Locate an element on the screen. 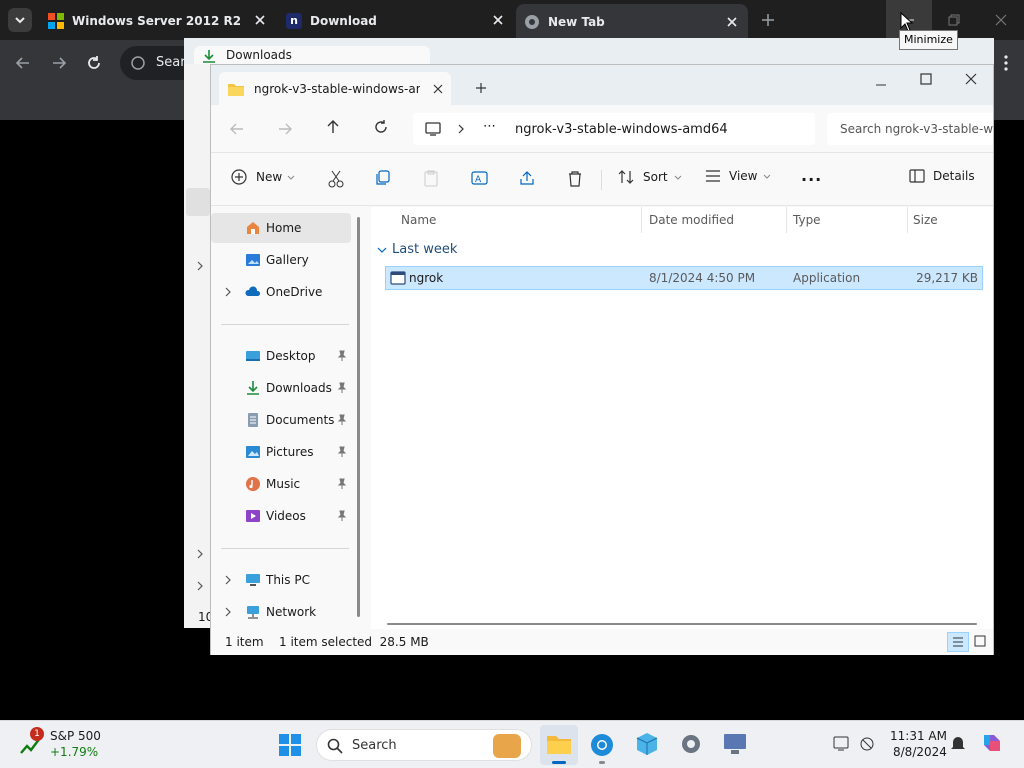  browser-tab-new-tab: New Tab is located at coordinates (632, 22).